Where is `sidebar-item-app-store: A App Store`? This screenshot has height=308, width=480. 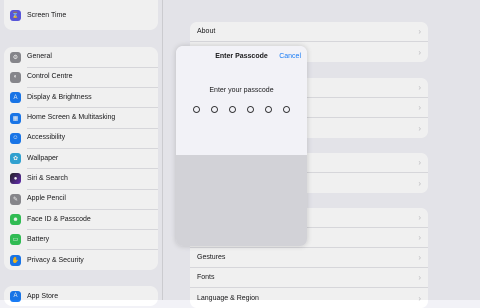 sidebar-item-app-store: A App Store is located at coordinates (81, 296).